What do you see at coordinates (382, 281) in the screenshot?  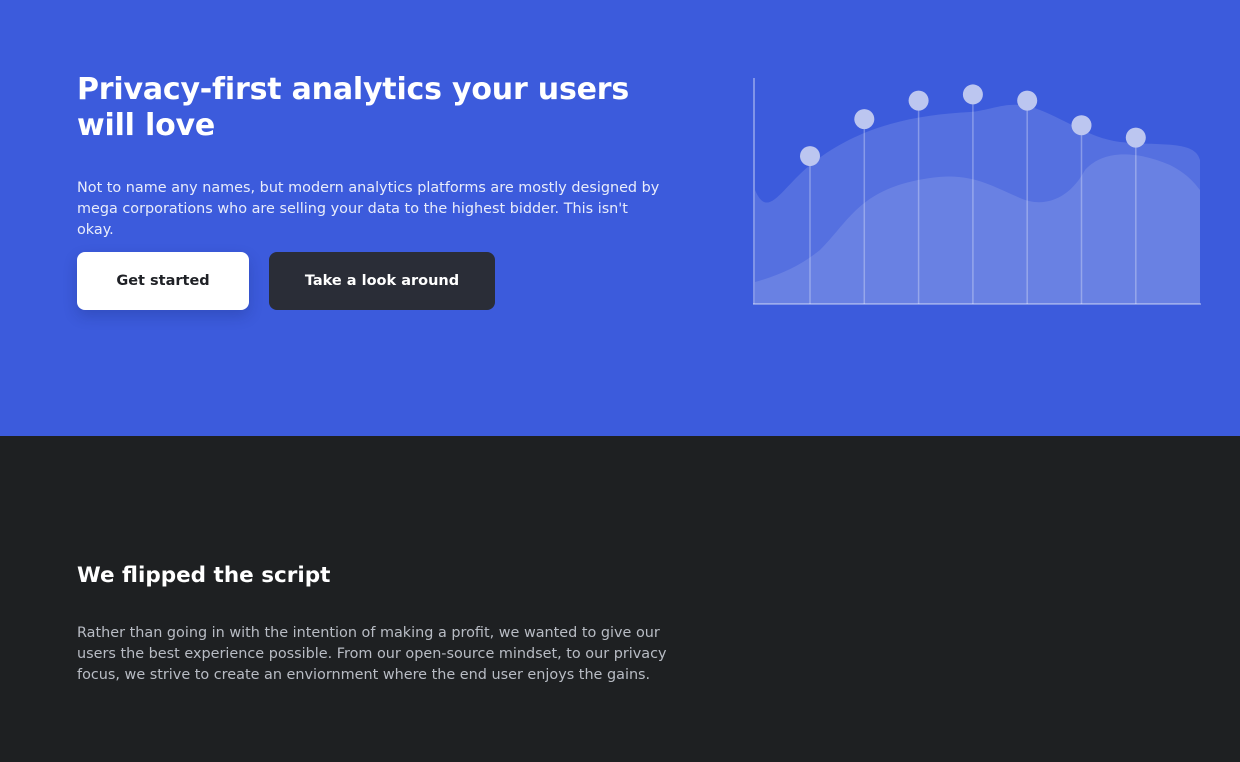 I see `take-a-look-around-button: Take a look around` at bounding box center [382, 281].